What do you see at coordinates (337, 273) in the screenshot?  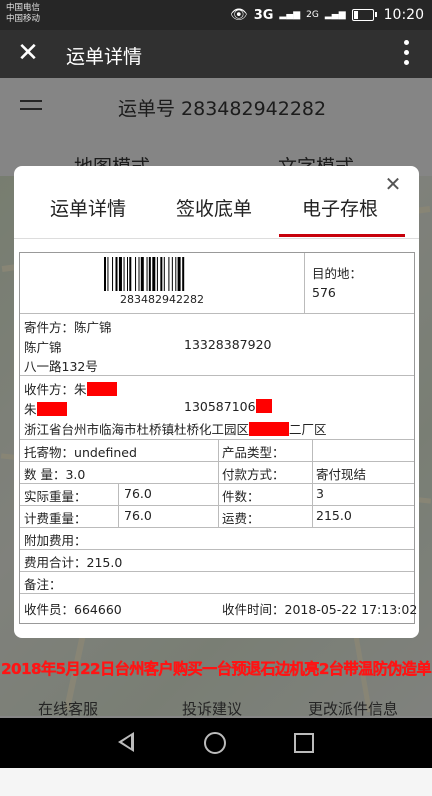 I see `destination-label: 目的地：` at bounding box center [337, 273].